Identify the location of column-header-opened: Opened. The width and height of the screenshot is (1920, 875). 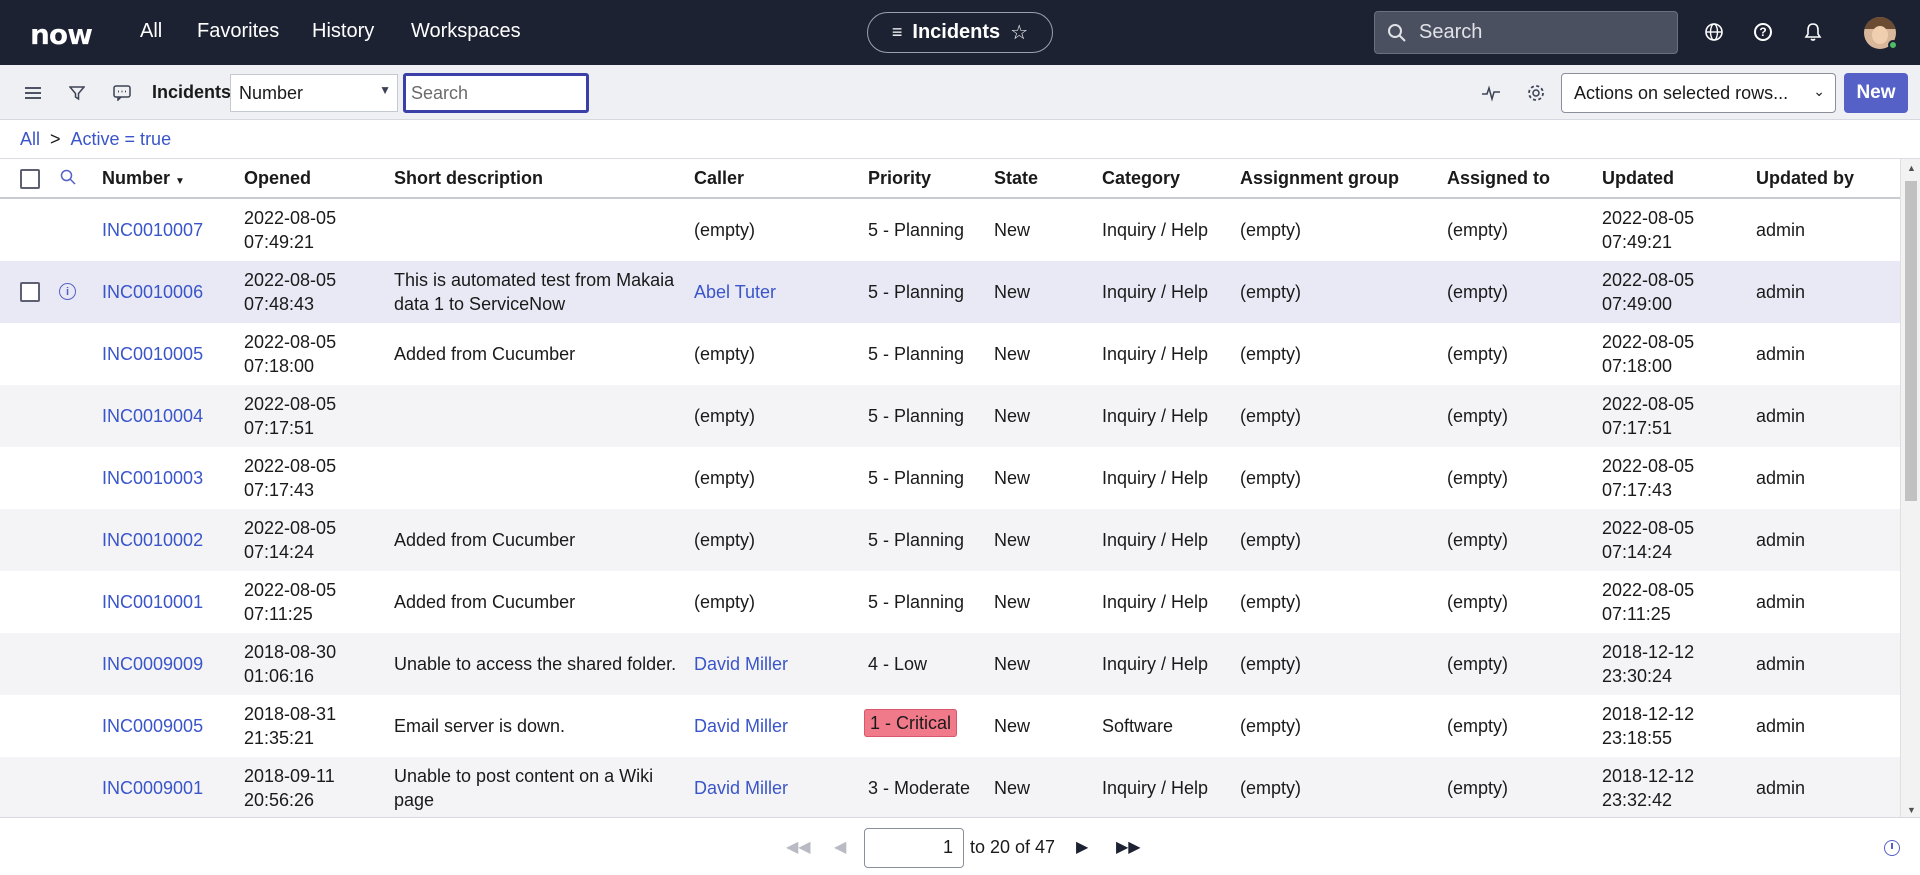
(277, 178).